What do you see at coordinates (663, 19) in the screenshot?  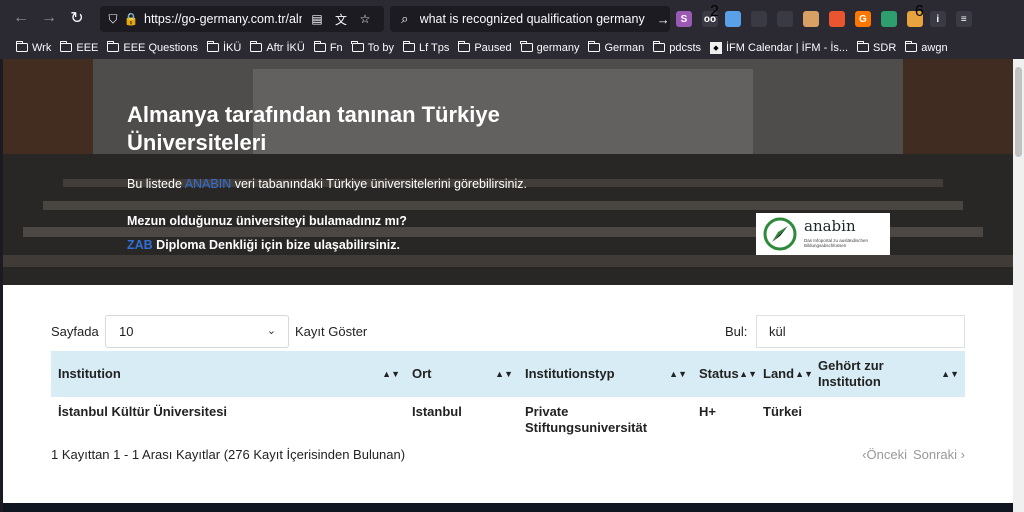 I see `search-go-icon: →` at bounding box center [663, 19].